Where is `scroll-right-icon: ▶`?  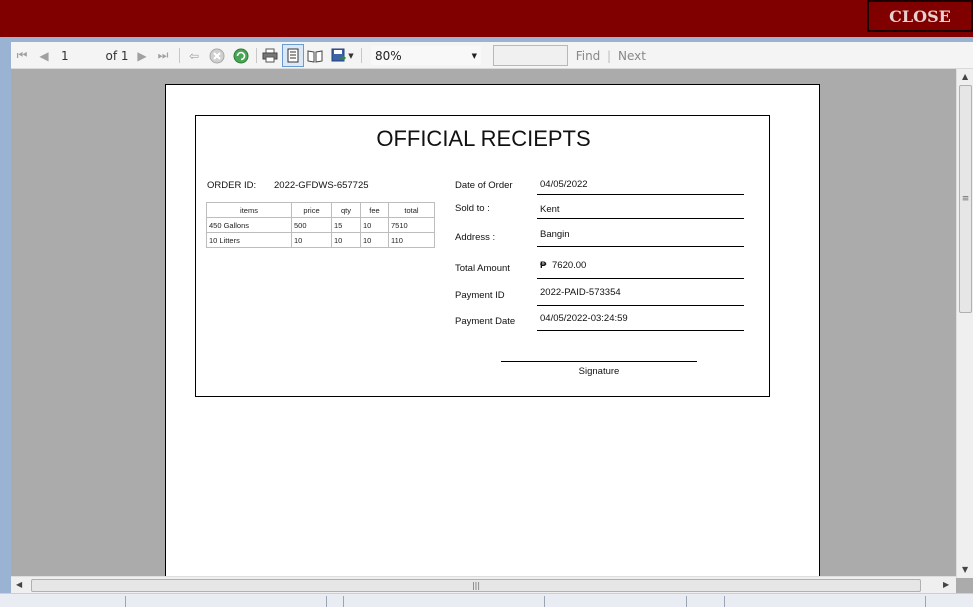 scroll-right-icon: ▶ is located at coordinates (946, 584).